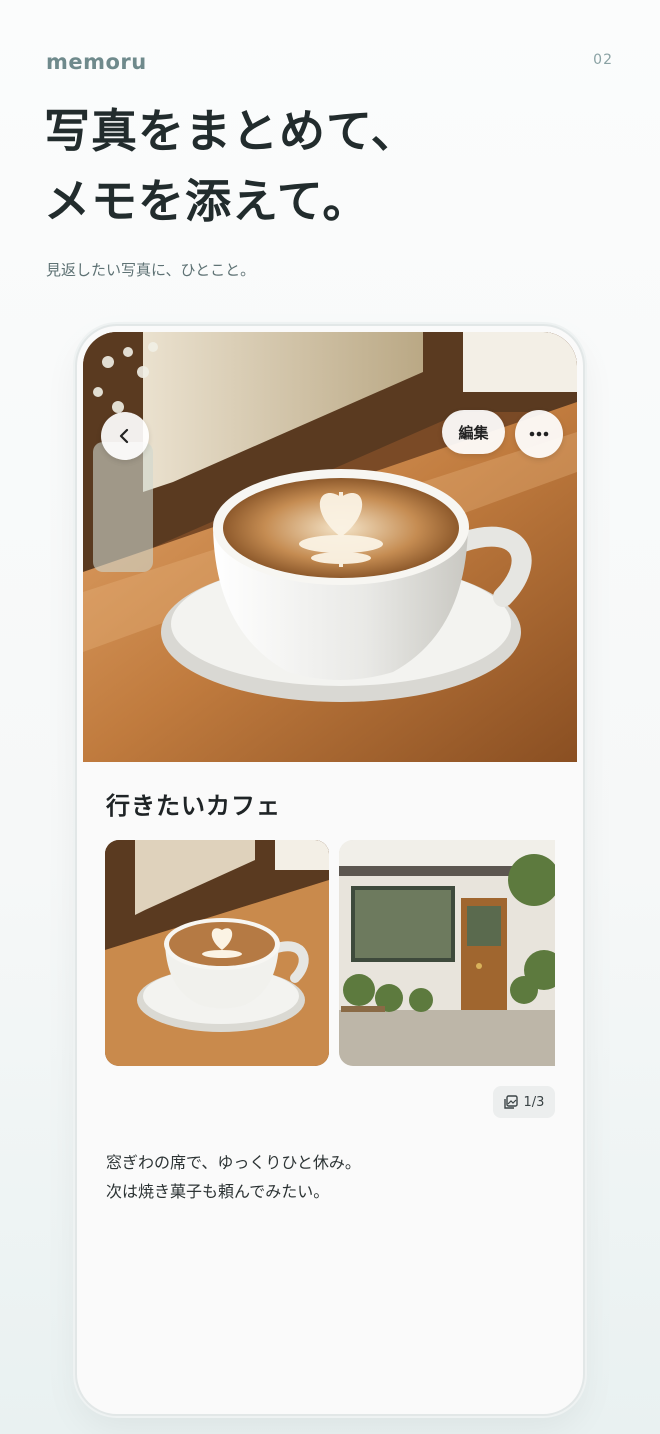  What do you see at coordinates (207, 201) in the screenshot?
I see `headline-line-2: メモを添えて。` at bounding box center [207, 201].